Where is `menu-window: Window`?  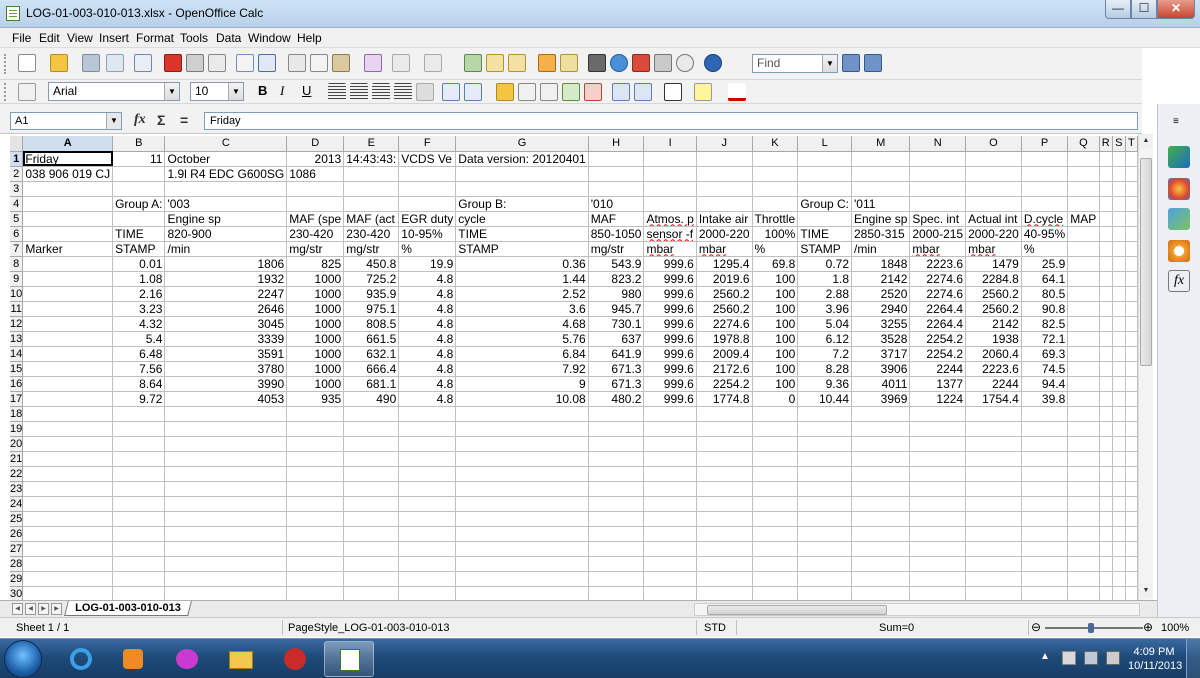 menu-window: Window is located at coordinates (269, 38).